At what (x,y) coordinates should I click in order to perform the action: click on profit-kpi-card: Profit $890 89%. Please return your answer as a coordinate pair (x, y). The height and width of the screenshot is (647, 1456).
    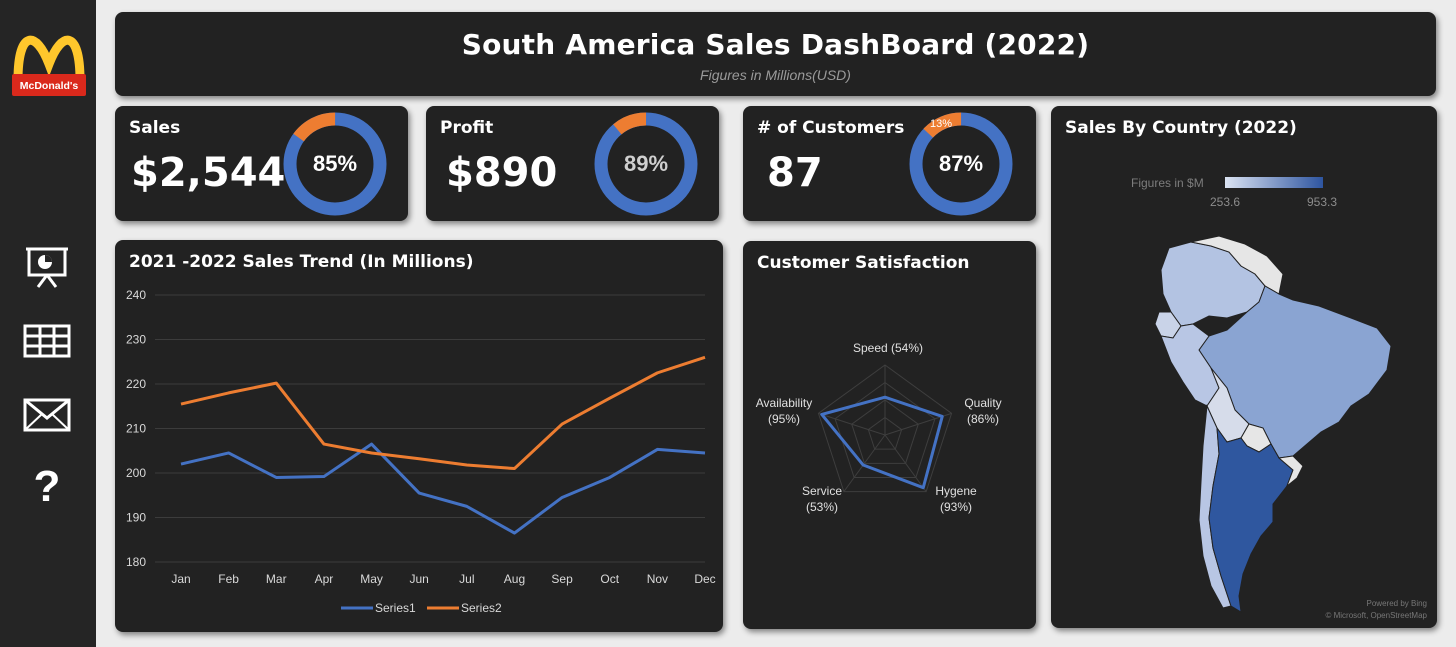
    Looking at the image, I should click on (572, 163).